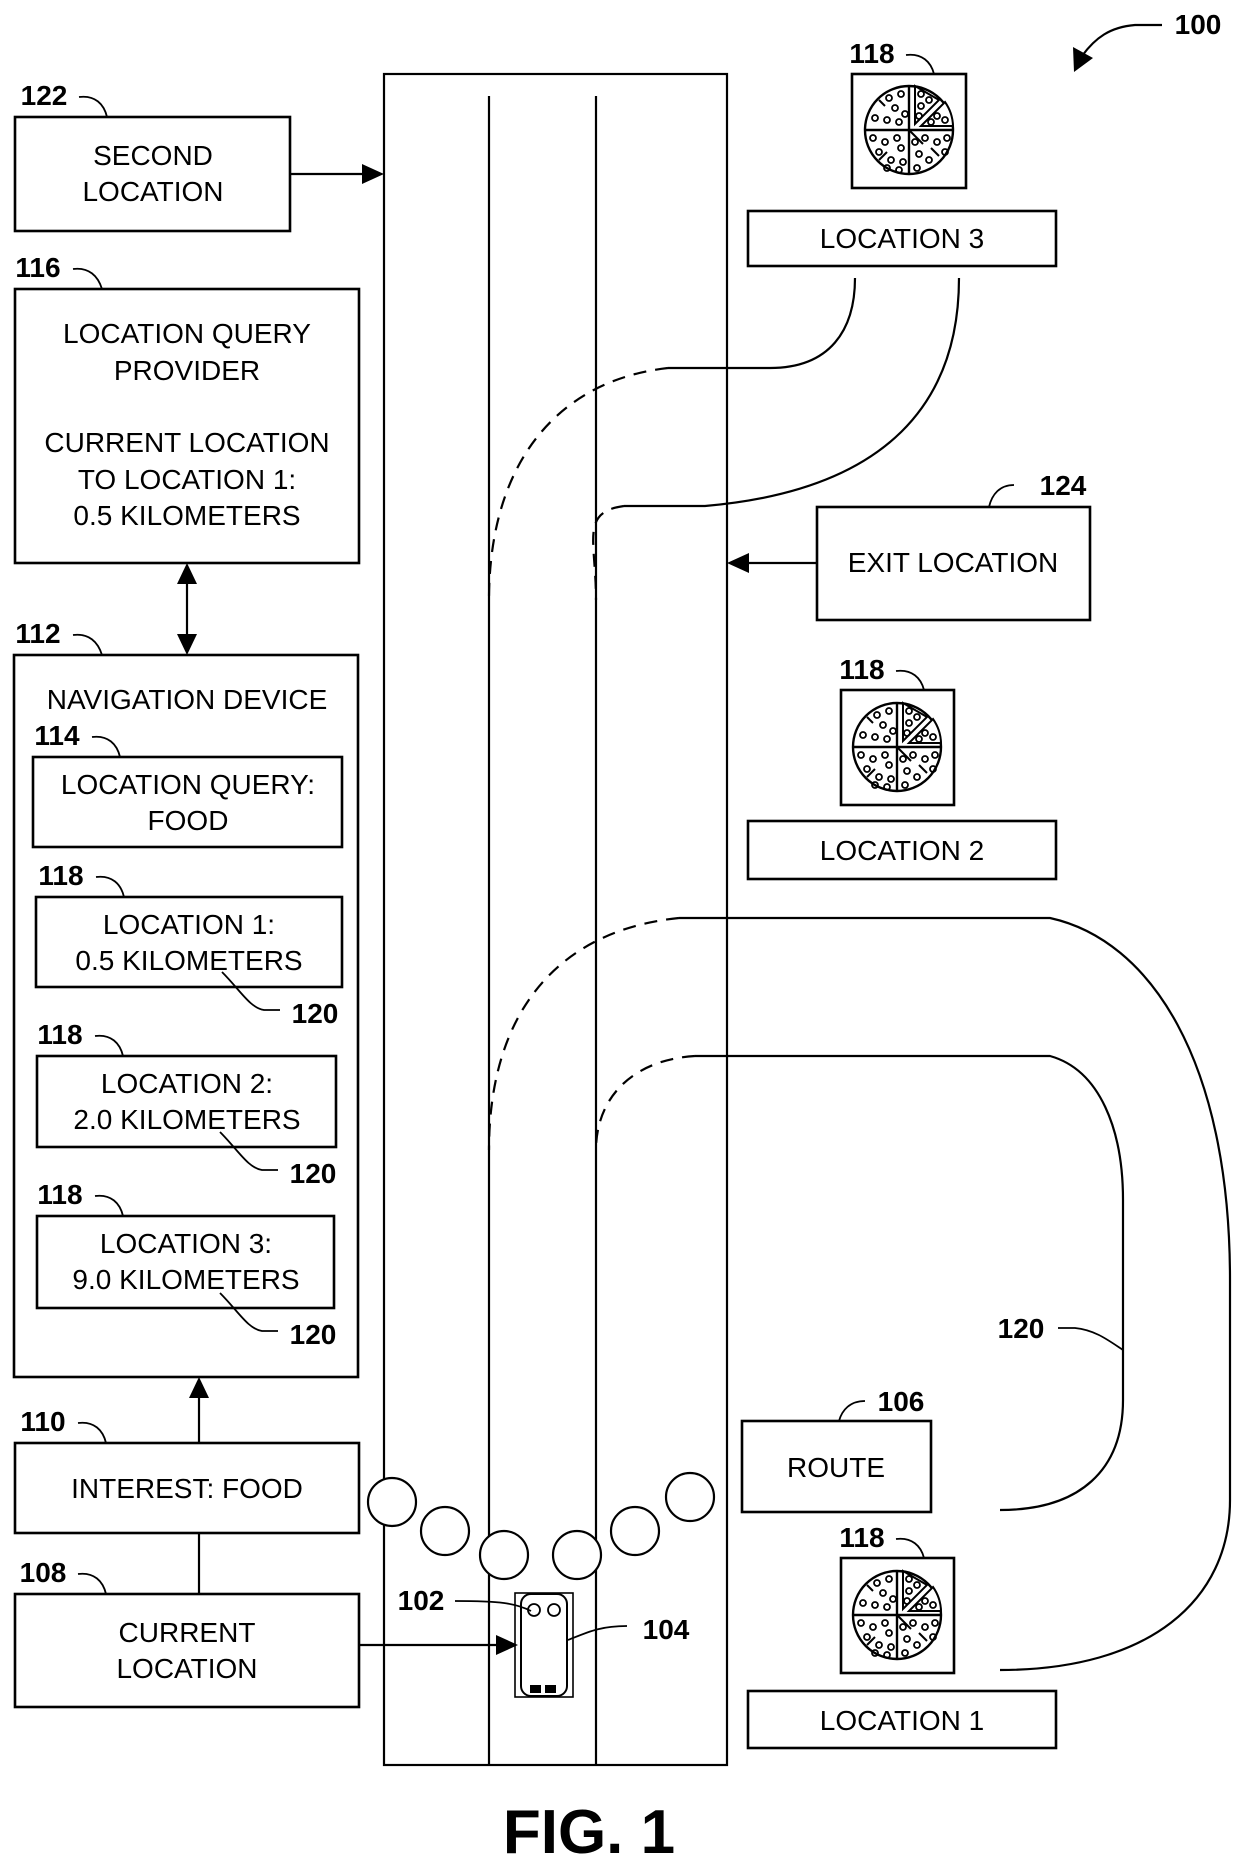  Describe the element at coordinates (185, 1279) in the screenshot. I see `result3-line2: 9.0 KILOMETERS` at that location.